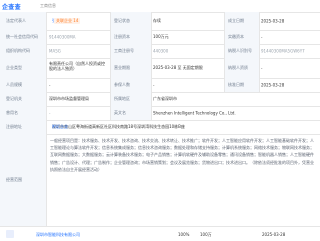 This screenshot has height=241, width=320. Describe the element at coordinates (23, 180) in the screenshot. I see `row-label: 经营范围` at that location.